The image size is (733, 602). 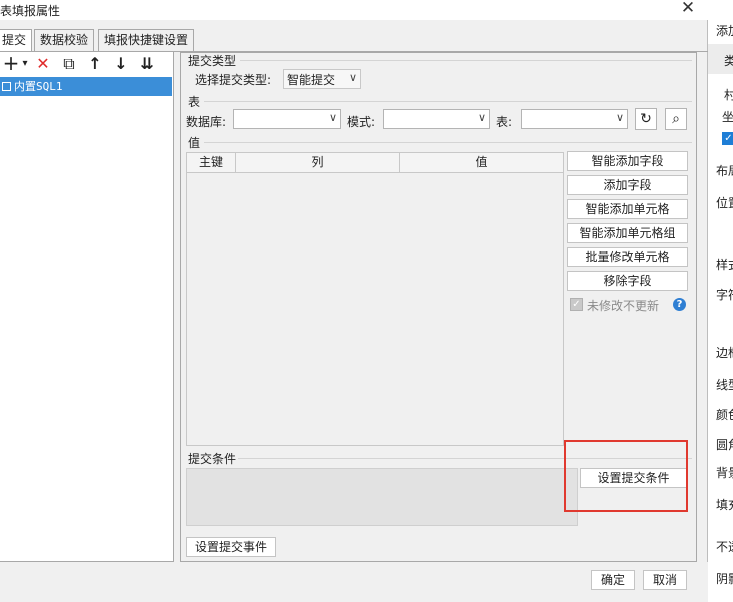 What do you see at coordinates (43, 64) in the screenshot?
I see `delete-icon: ✕` at bounding box center [43, 64].